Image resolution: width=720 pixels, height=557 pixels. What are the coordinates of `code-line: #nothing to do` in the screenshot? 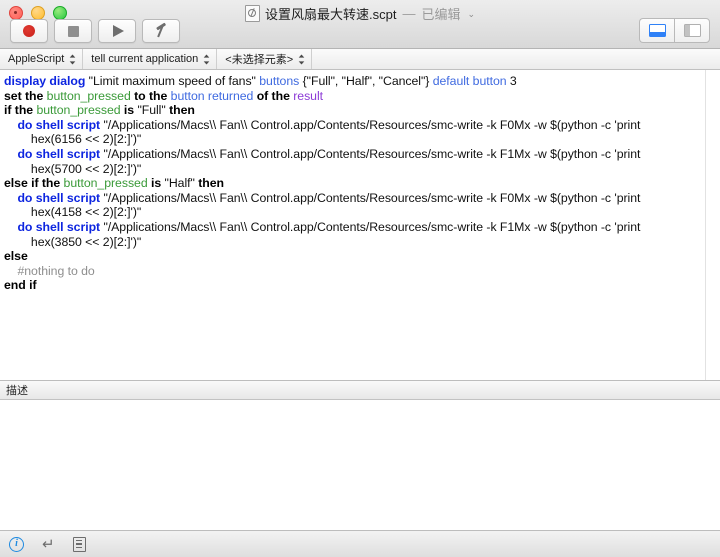 It's located at (362, 271).